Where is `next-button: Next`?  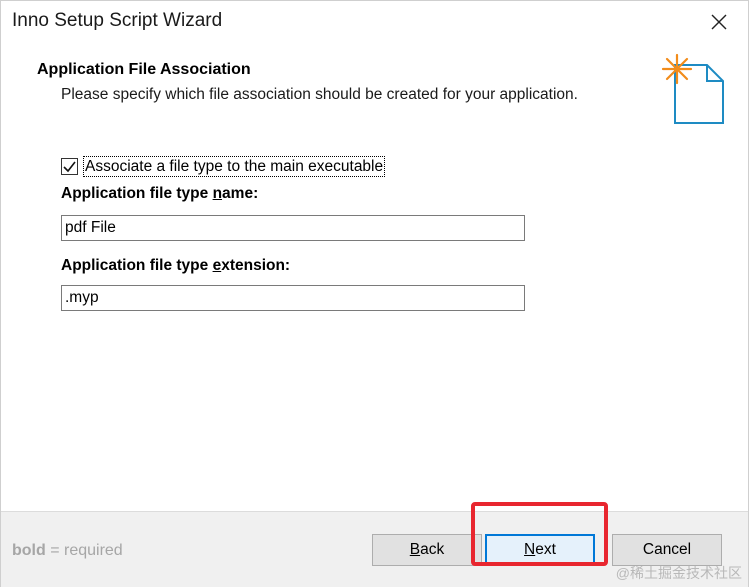 next-button: Next is located at coordinates (540, 550).